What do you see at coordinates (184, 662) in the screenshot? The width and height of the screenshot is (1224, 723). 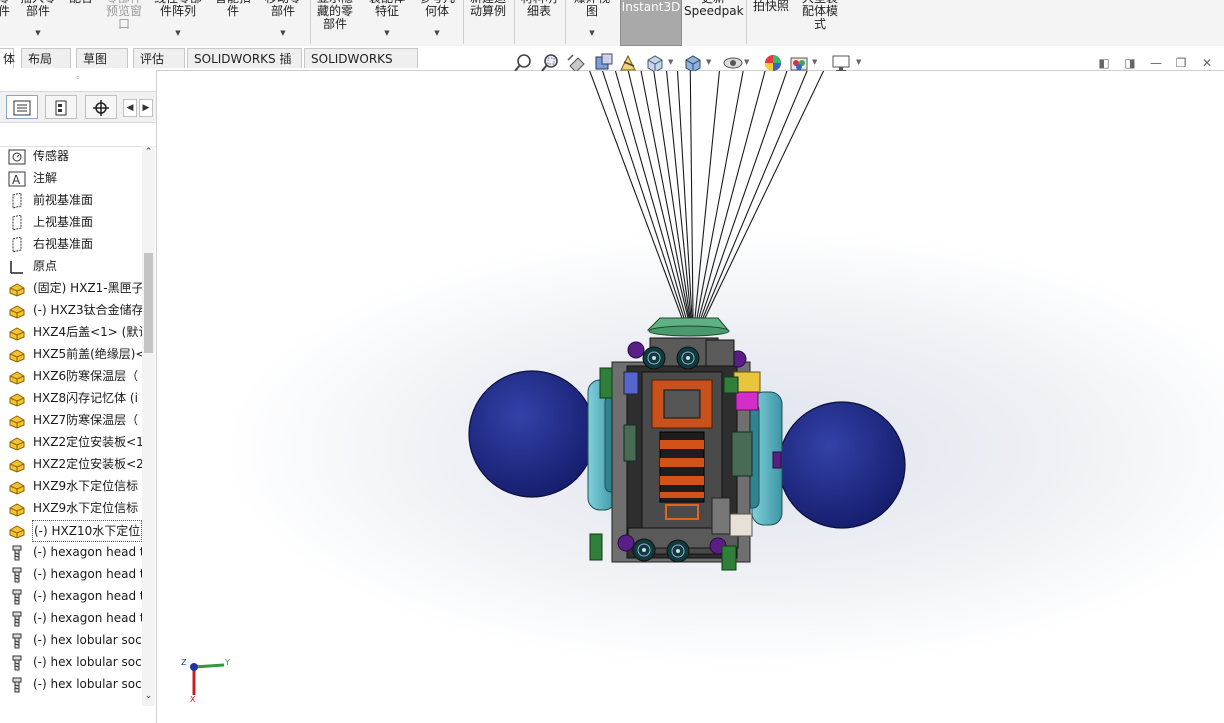 I see `axis-z-label: Z` at bounding box center [184, 662].